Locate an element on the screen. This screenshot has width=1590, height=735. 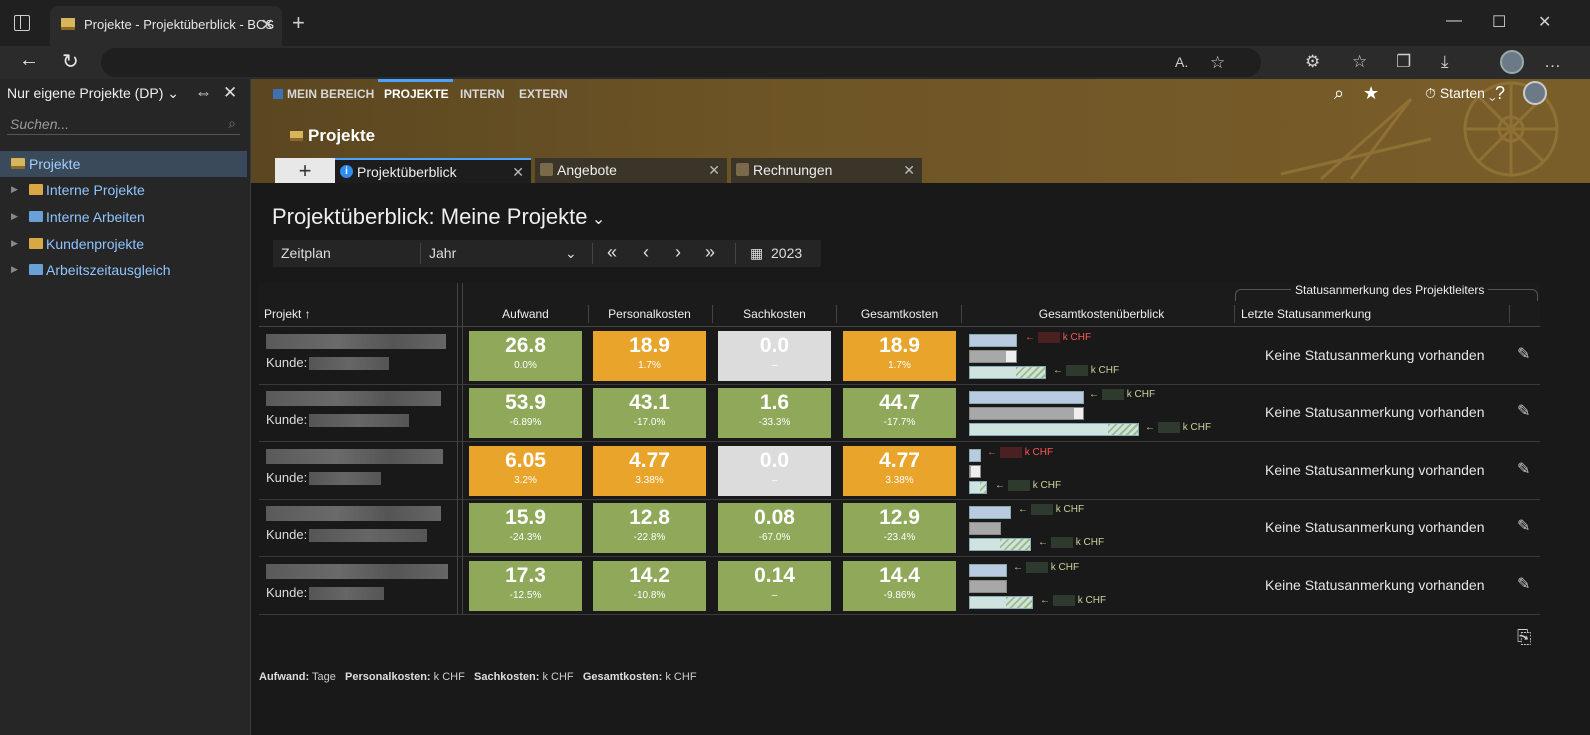
cell-aufwand: 53.9 -6.89% is located at coordinates (525, 413).